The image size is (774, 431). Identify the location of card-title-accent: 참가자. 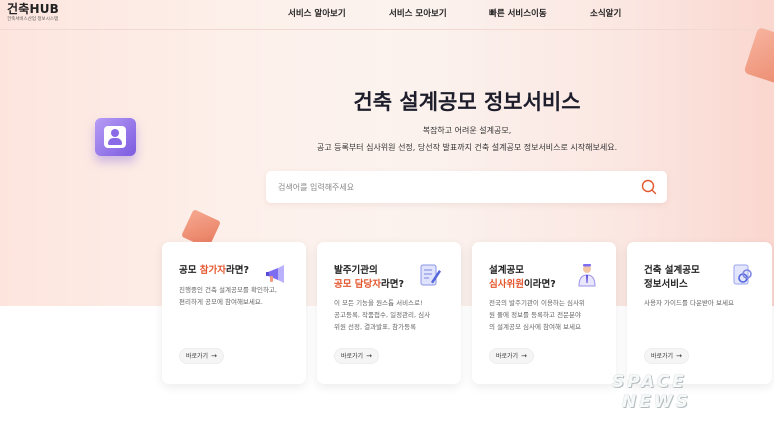
(213, 270).